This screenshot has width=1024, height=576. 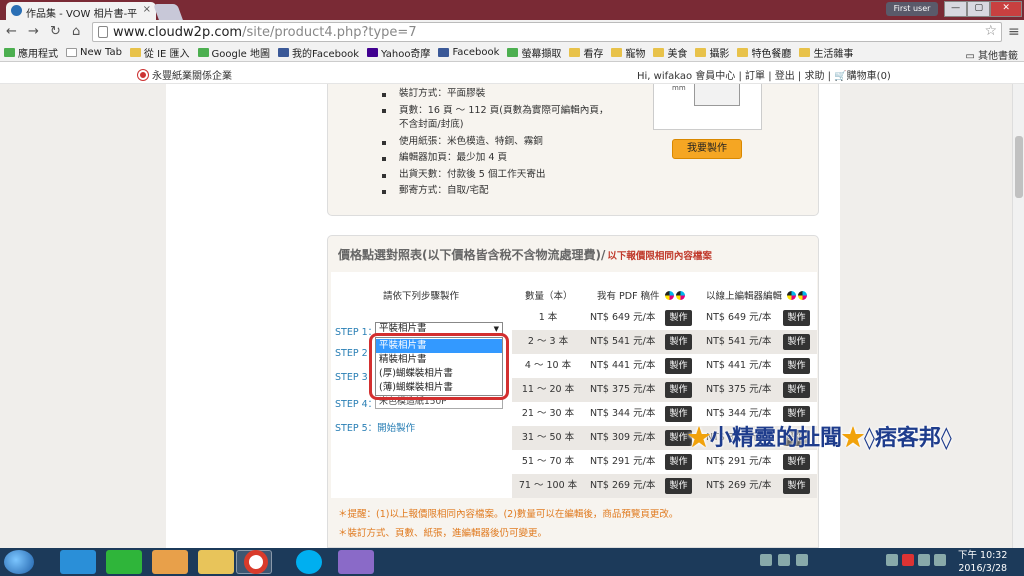 What do you see at coordinates (31, 52) in the screenshot?
I see `bookmark-apps: 應用程式` at bounding box center [31, 52].